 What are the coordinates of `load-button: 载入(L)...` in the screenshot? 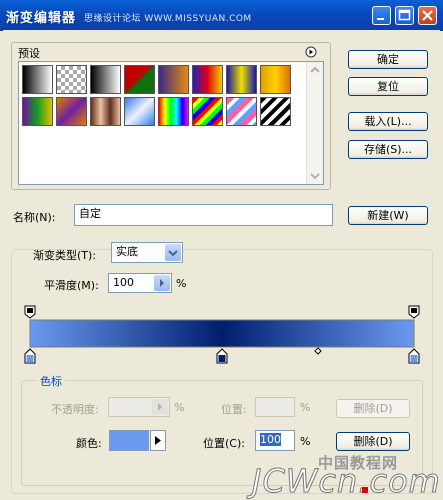 It's located at (388, 121).